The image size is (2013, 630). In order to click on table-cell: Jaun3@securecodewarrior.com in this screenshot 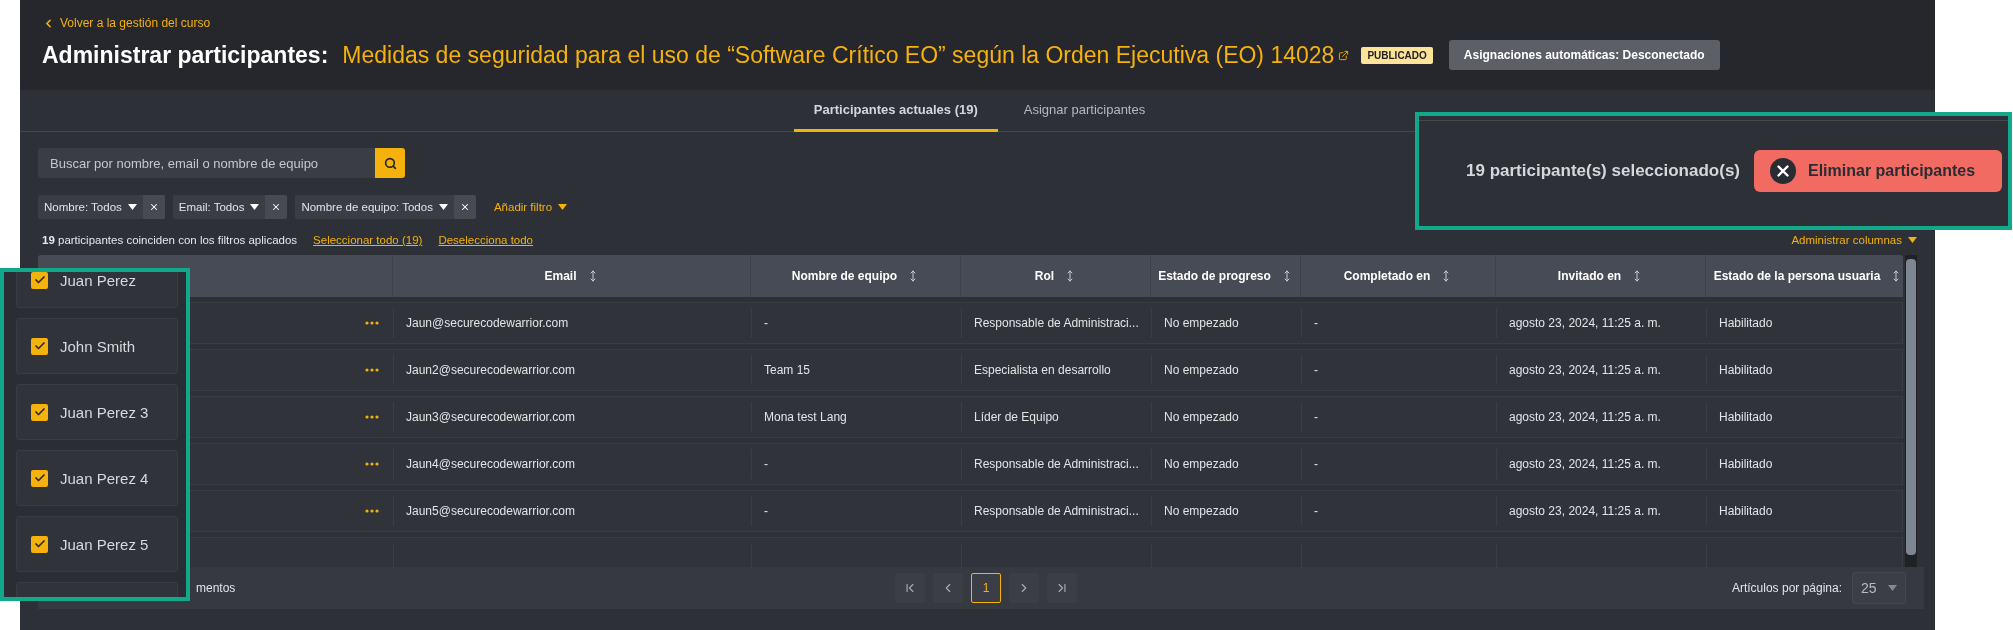, I will do `click(490, 417)`.